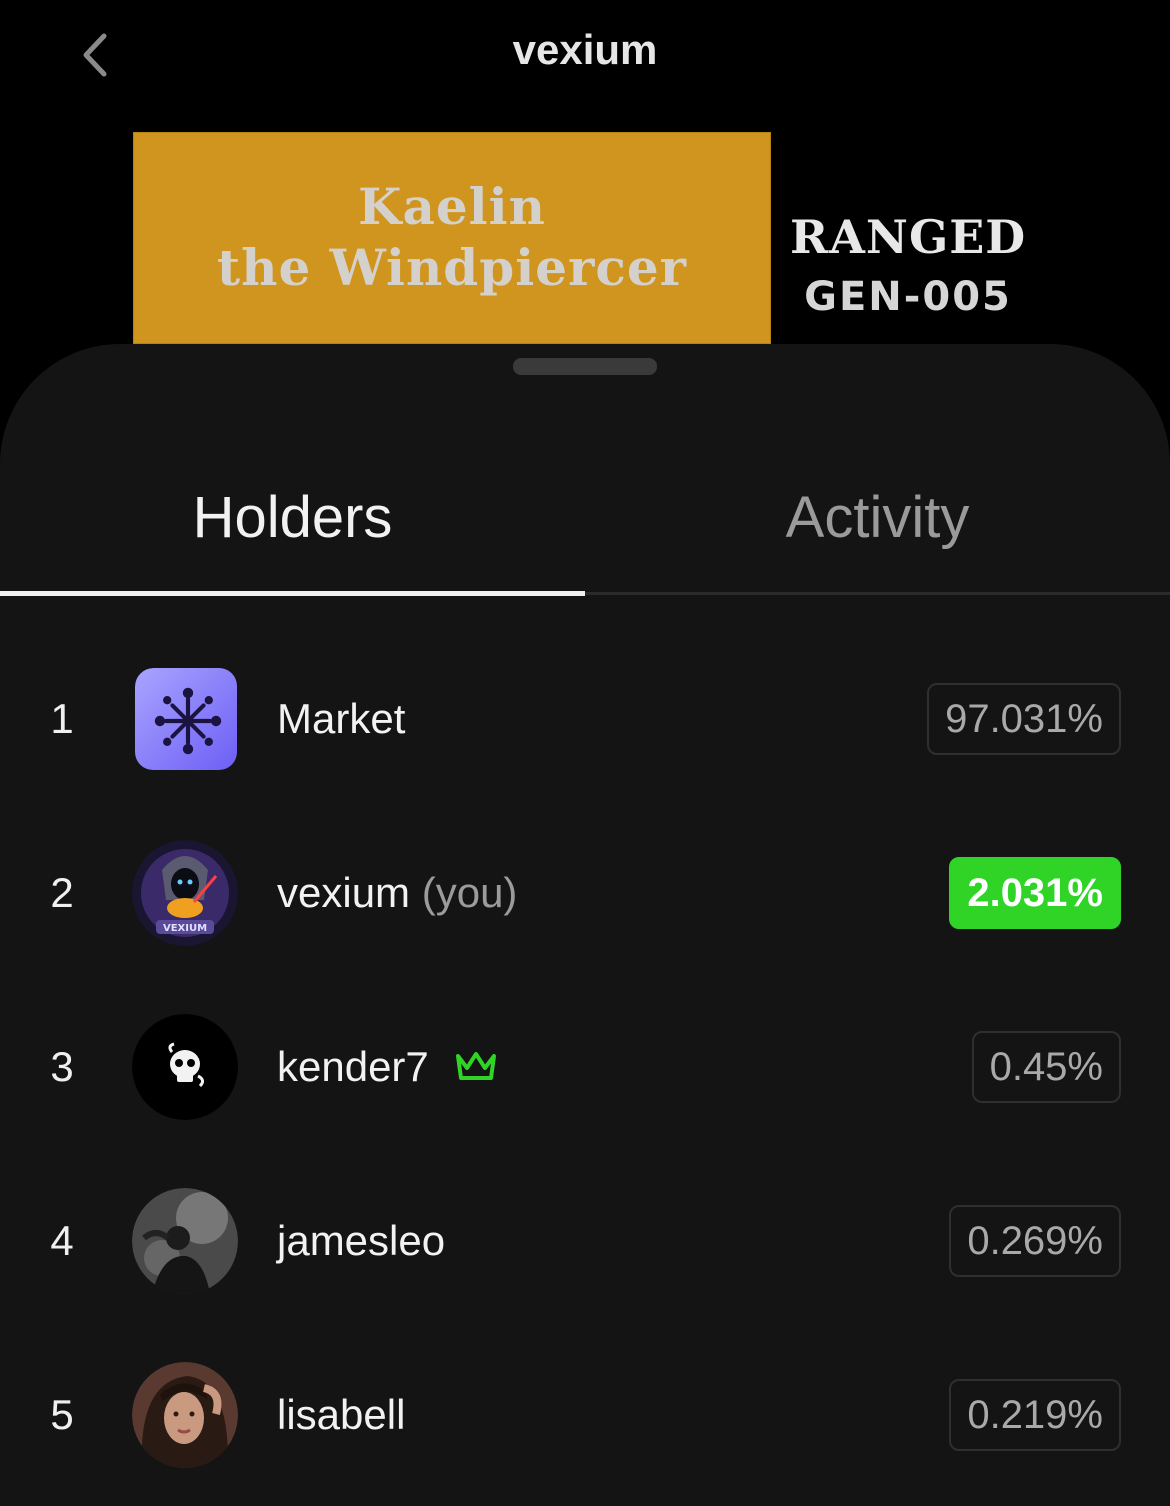  Describe the element at coordinates (62, 1414) in the screenshot. I see `holder-rank: 5` at that location.